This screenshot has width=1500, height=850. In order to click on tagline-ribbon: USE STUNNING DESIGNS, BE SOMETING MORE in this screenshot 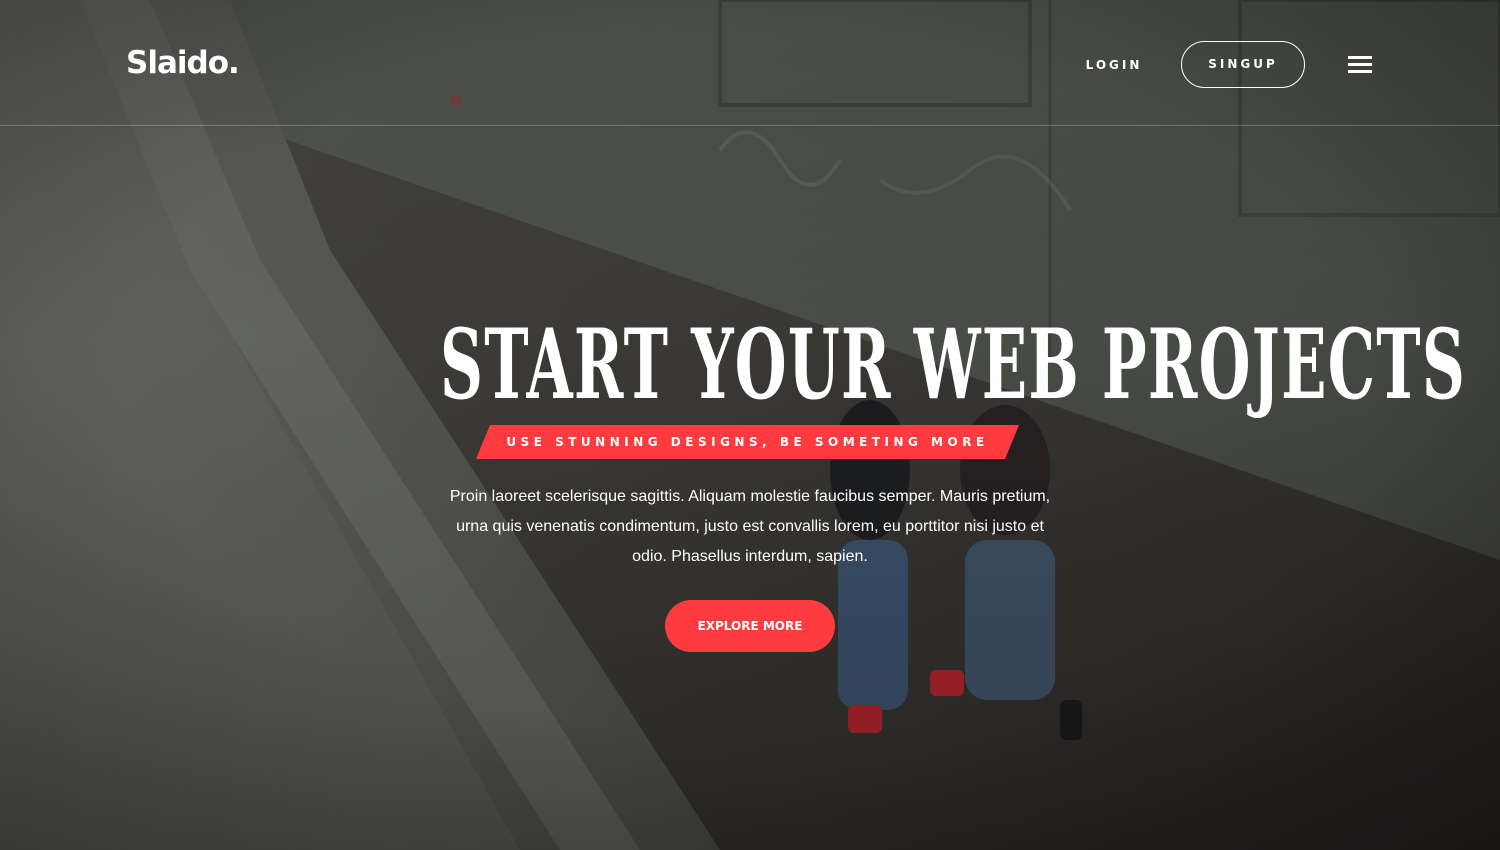, I will do `click(747, 442)`.